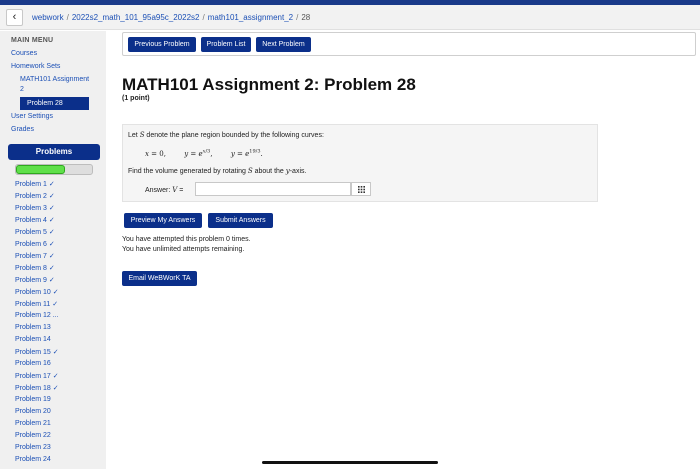  Describe the element at coordinates (134, 135) in the screenshot. I see `problem-intro-before: Let` at that location.